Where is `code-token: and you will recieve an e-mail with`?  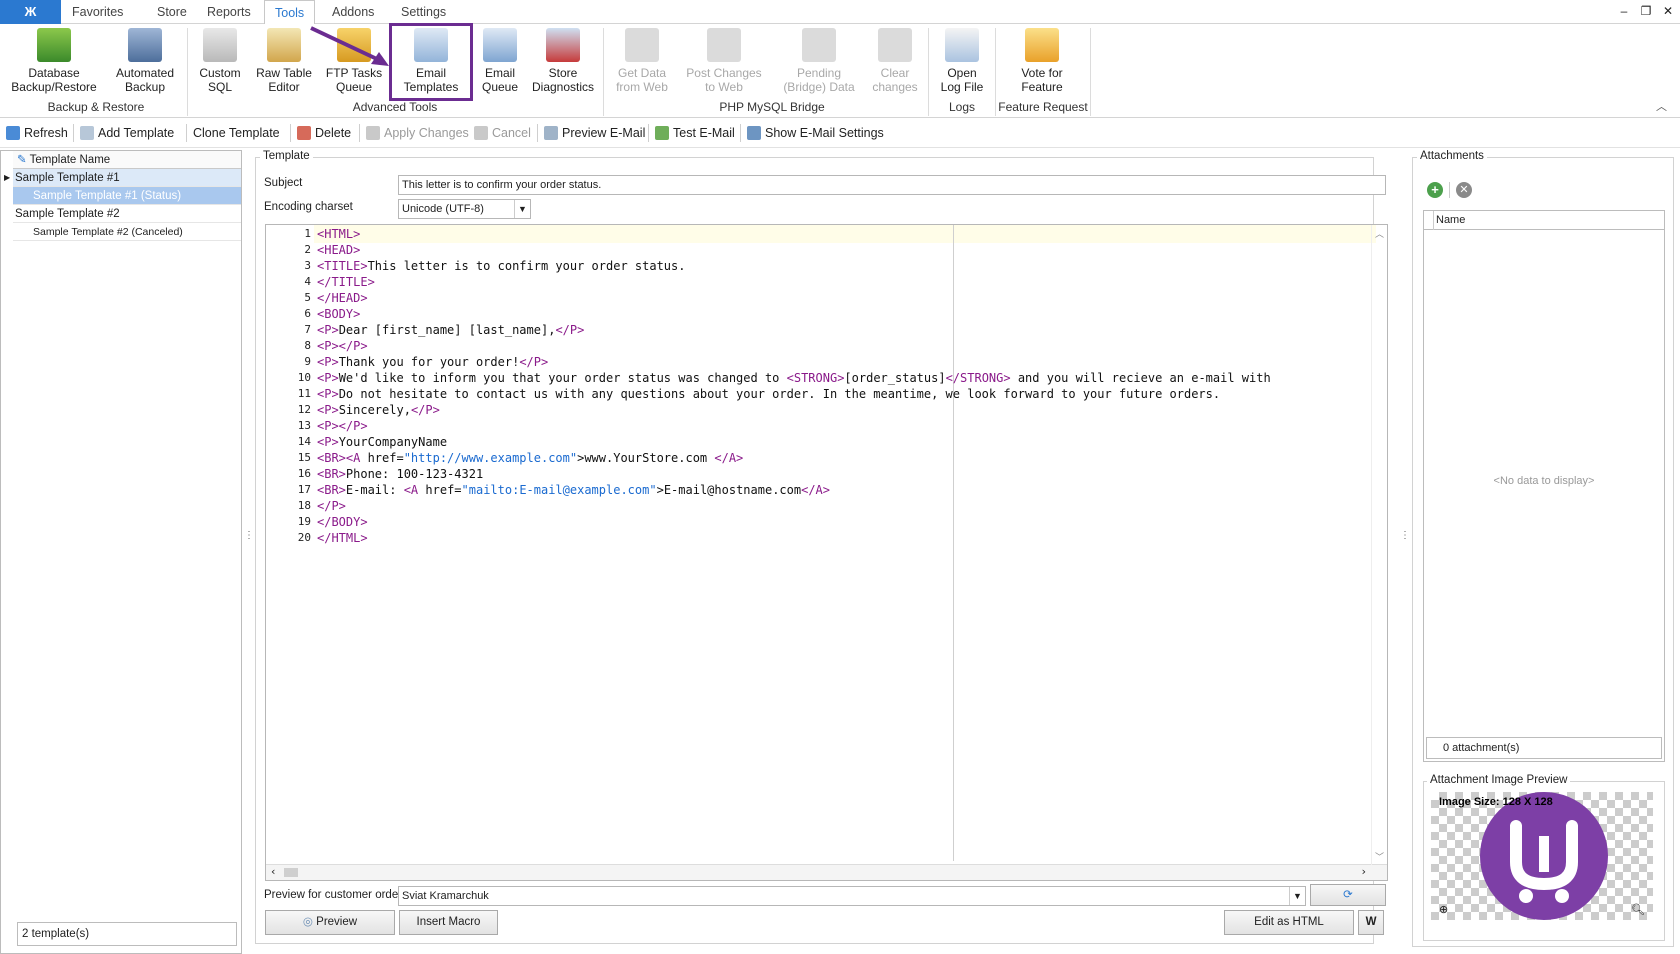
code-token: and you will recieve an e-mail with is located at coordinates (1140, 378).